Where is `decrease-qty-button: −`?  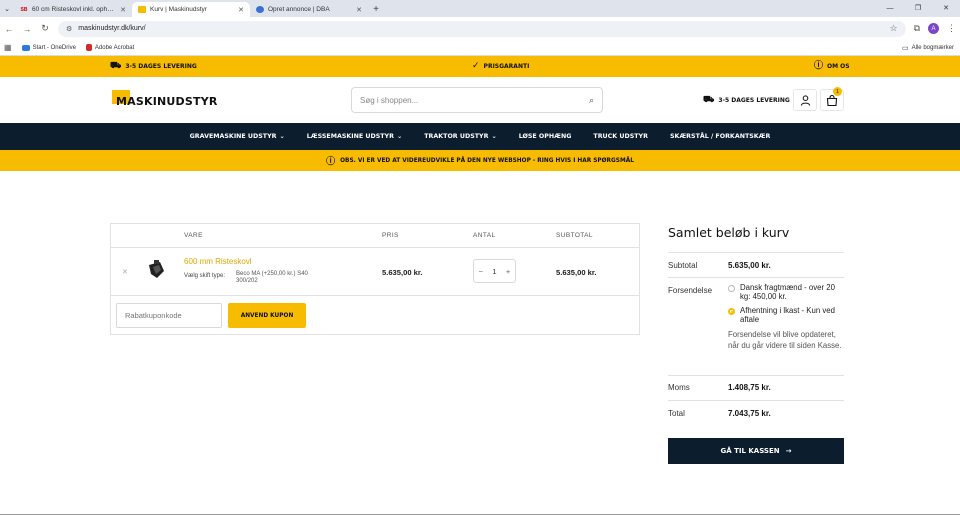
decrease-qty-button: − is located at coordinates (481, 271).